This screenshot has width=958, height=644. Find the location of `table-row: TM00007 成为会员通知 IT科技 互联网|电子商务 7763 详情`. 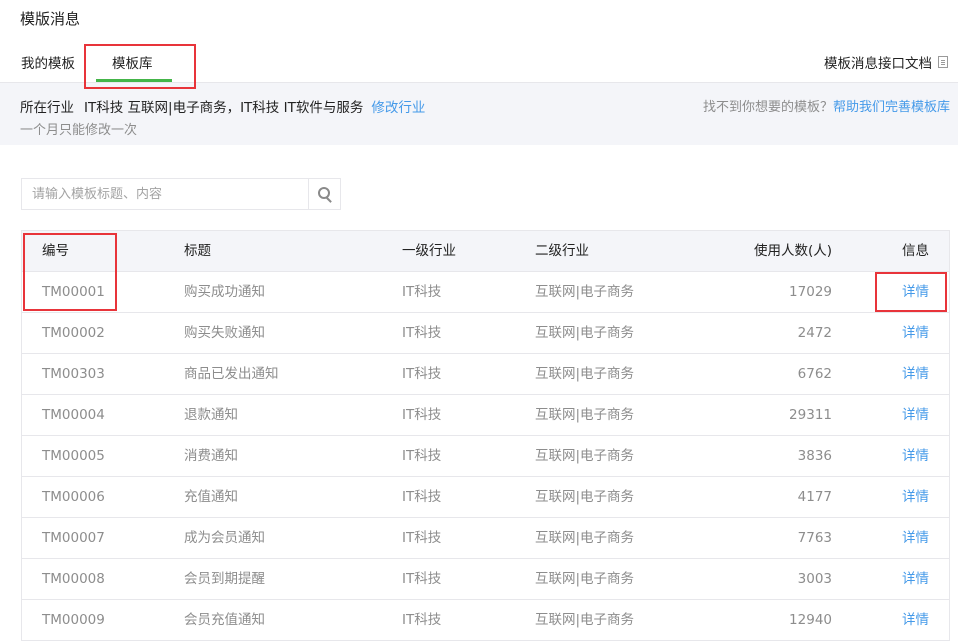

table-row: TM00007 成为会员通知 IT科技 互联网|电子商务 7763 详情 is located at coordinates (485, 538).